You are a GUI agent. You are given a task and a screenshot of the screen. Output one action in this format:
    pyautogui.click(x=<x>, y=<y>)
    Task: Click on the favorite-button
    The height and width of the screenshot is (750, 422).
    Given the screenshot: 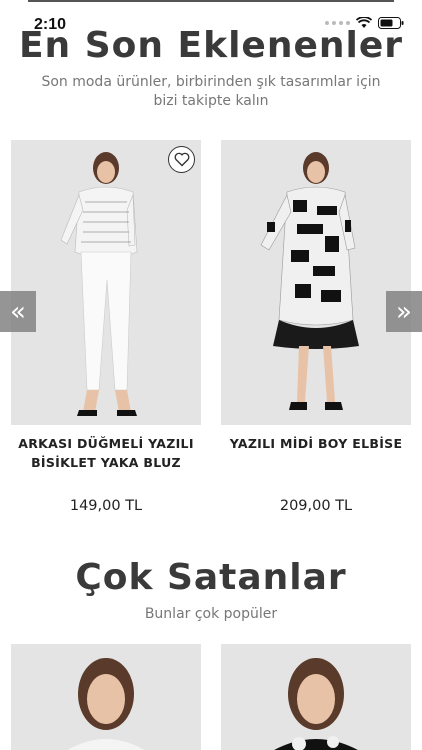 What is the action you would take?
    pyautogui.click(x=181, y=159)
    